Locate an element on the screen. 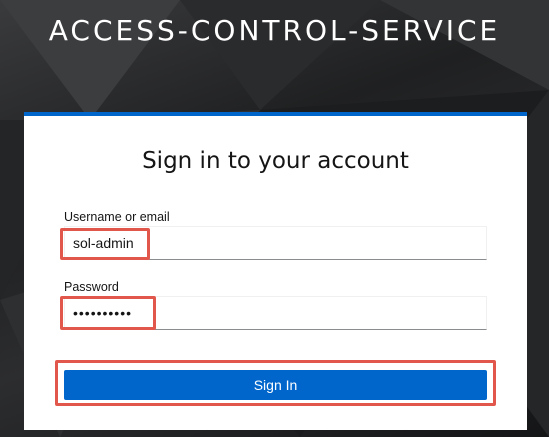 The image size is (549, 437). username-input is located at coordinates (275, 243).